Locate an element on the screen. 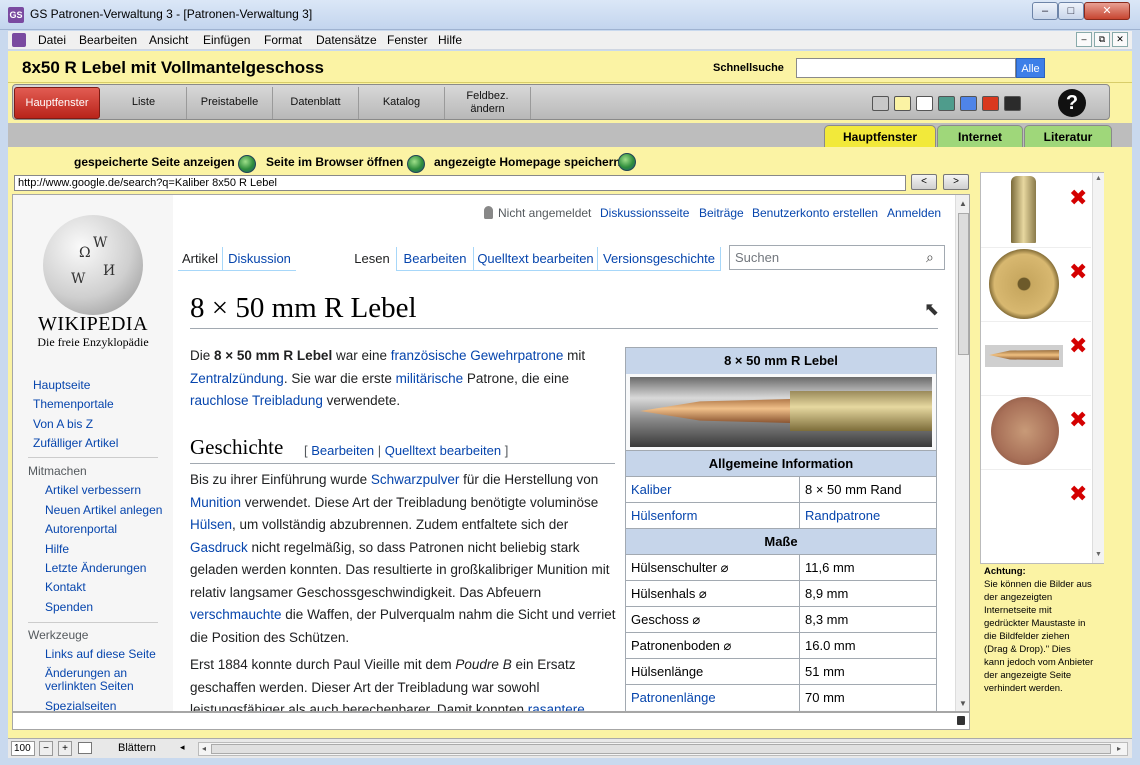  color-swatch-teal is located at coordinates (946, 103).